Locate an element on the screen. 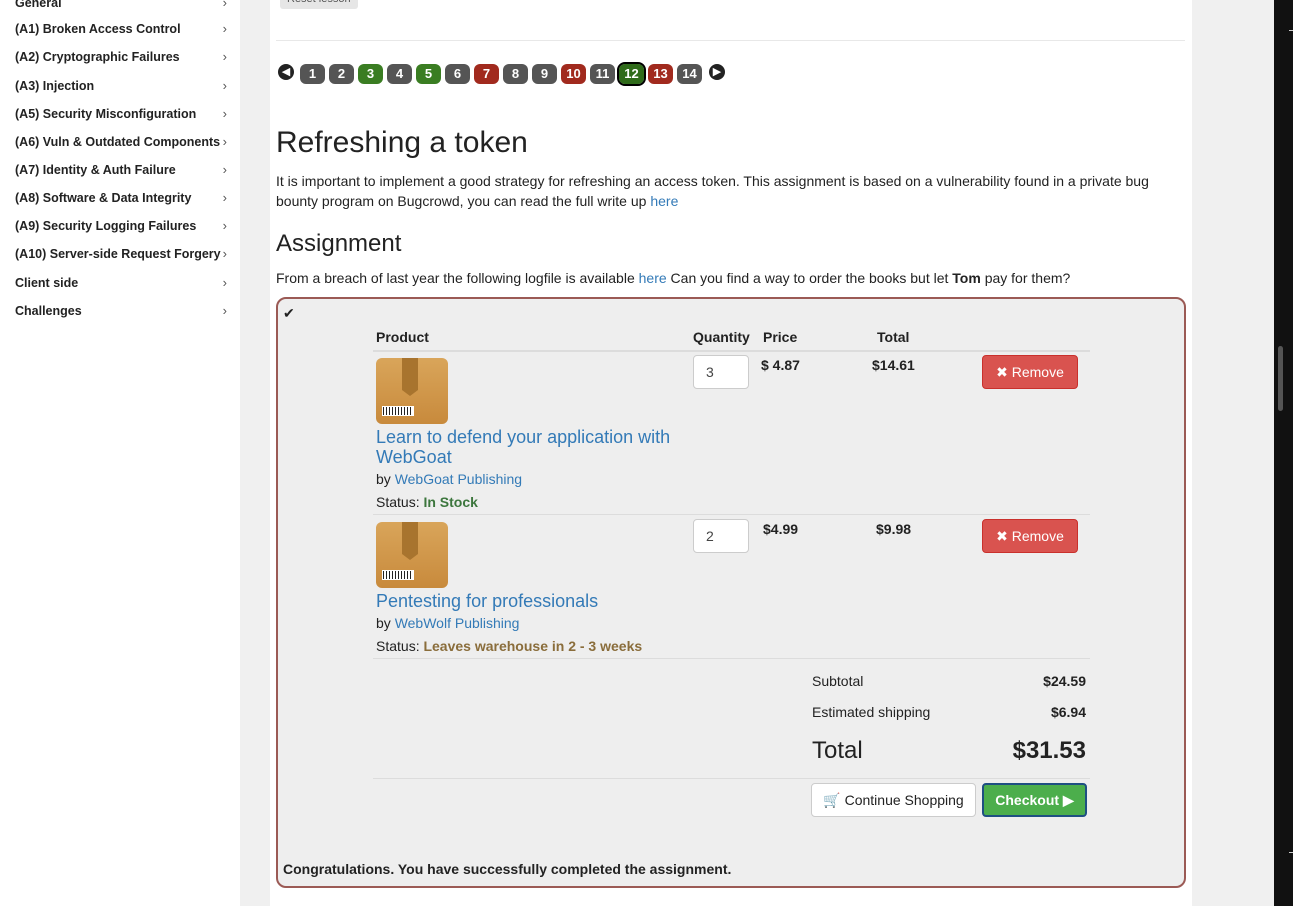 The height and width of the screenshot is (906, 1293). remove-label: Remove is located at coordinates (1037, 372).